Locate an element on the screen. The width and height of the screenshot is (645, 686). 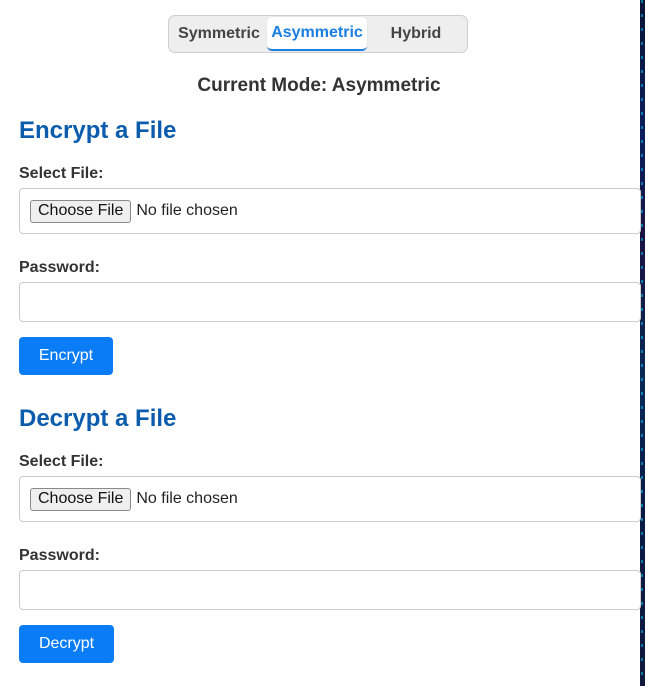
mode-tab-symmetric: Symmetric is located at coordinates (219, 34).